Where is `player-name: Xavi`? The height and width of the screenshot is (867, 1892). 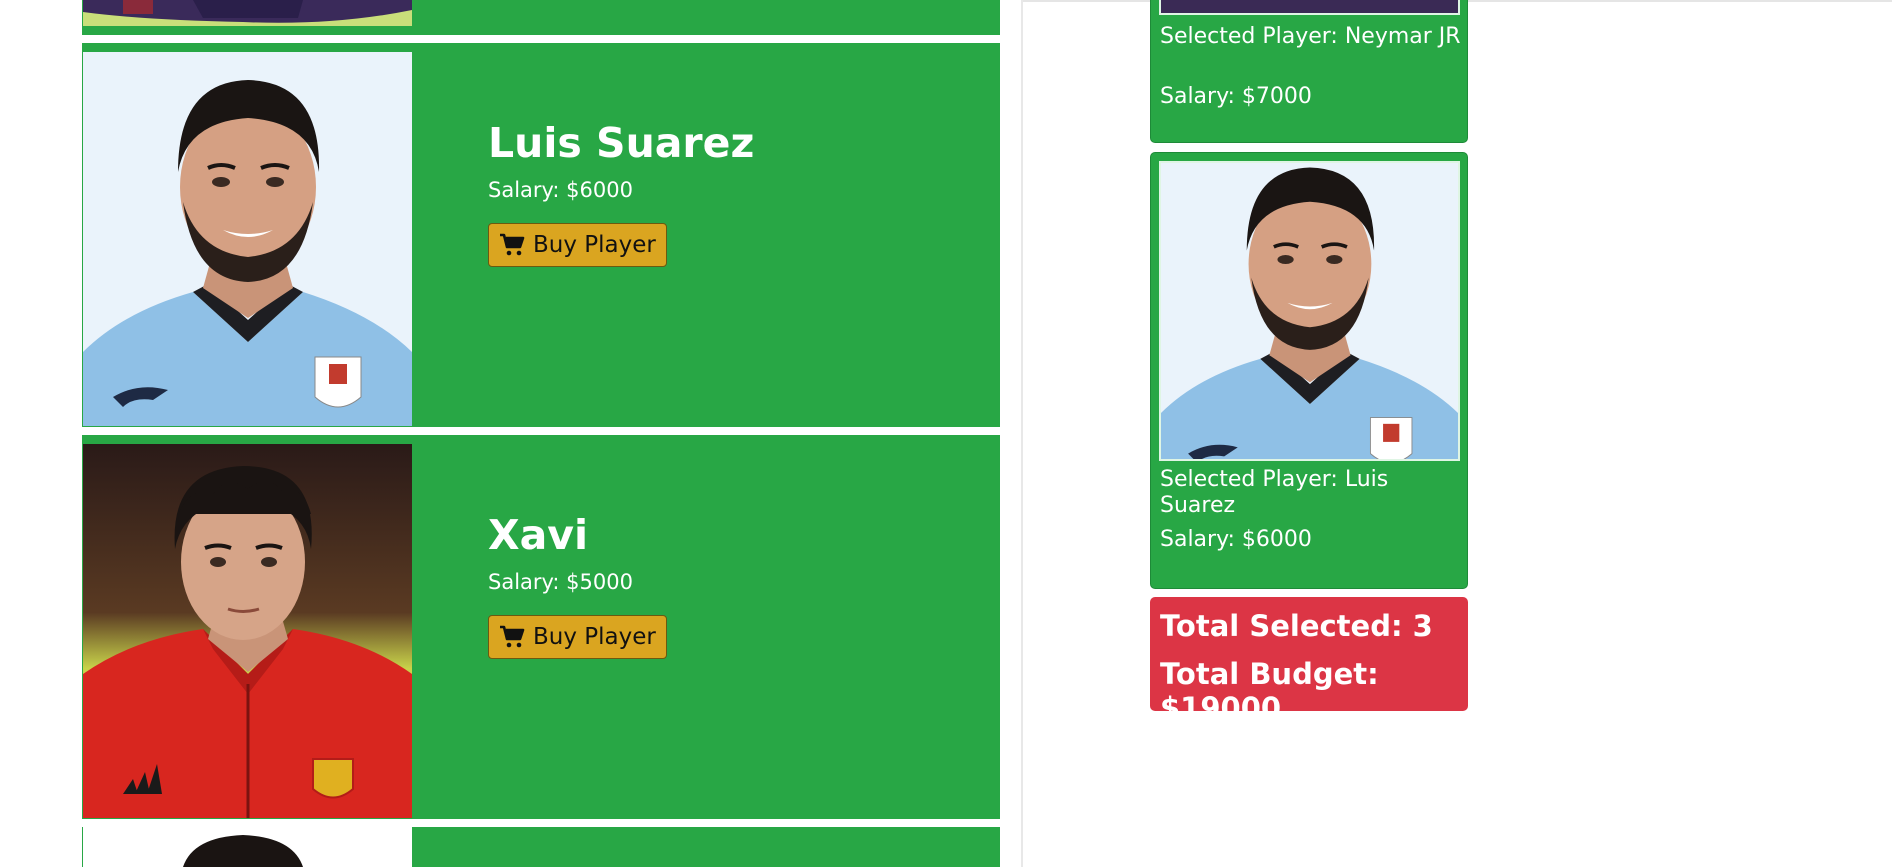 player-name: Xavi is located at coordinates (538, 535).